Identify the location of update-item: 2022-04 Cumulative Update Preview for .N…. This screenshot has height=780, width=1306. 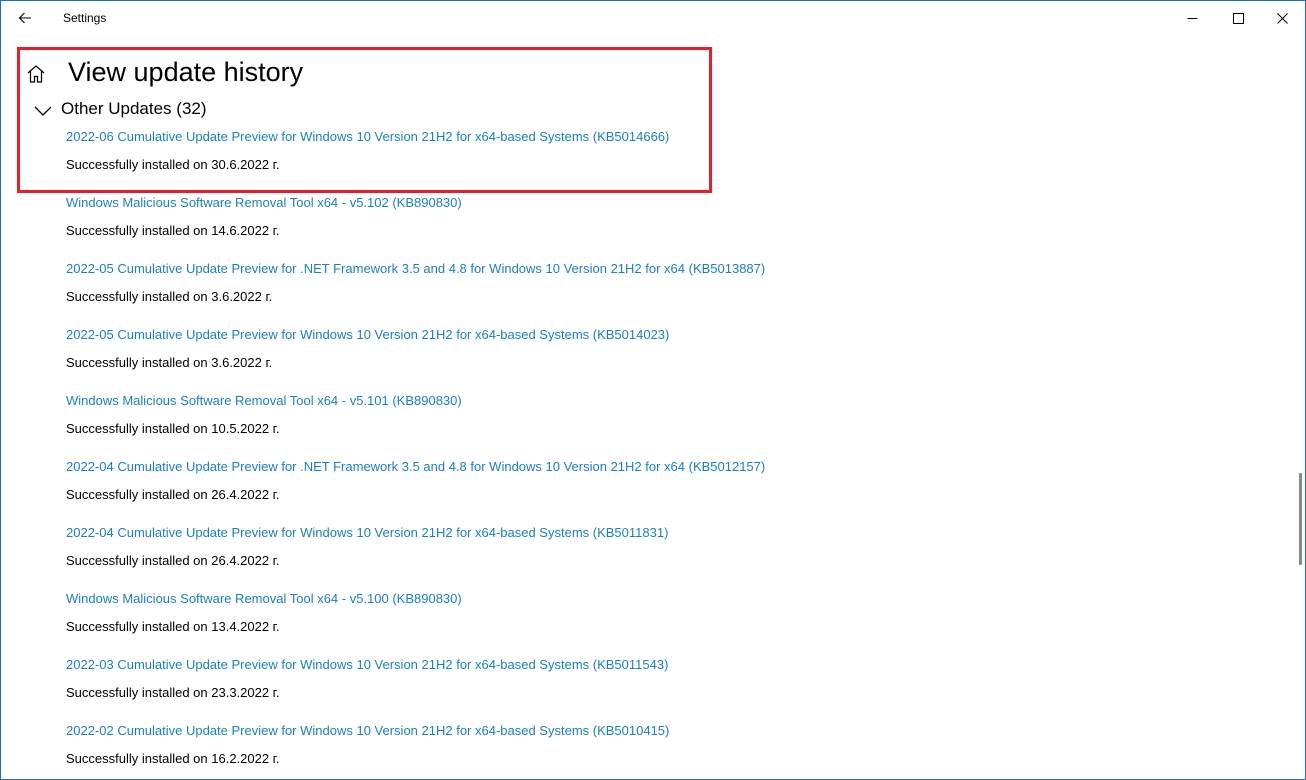
(666, 488).